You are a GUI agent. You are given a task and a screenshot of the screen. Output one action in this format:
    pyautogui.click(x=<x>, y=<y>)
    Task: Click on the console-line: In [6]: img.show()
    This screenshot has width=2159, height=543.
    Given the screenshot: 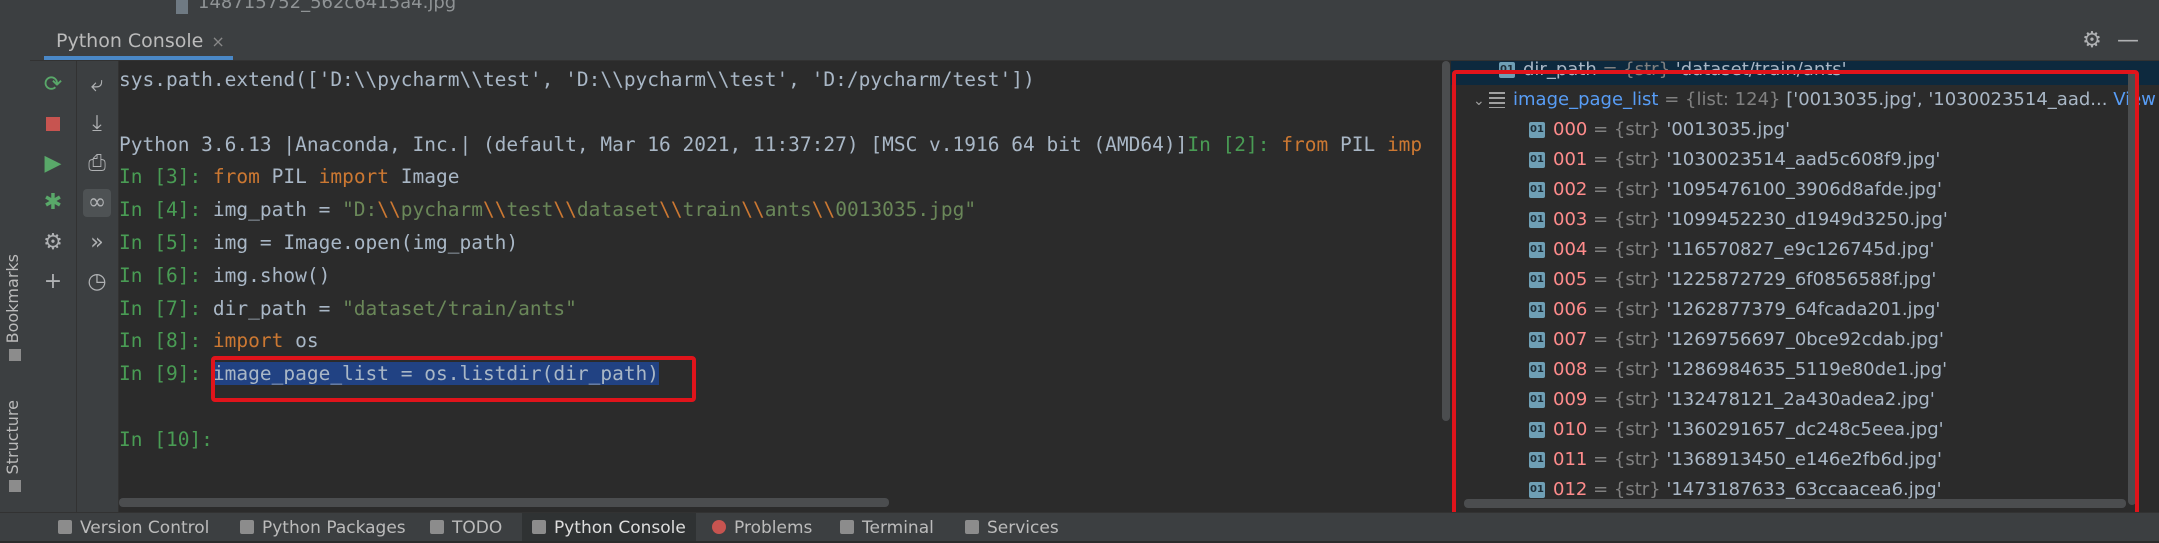 What is the action you would take?
    pyautogui.click(x=224, y=276)
    